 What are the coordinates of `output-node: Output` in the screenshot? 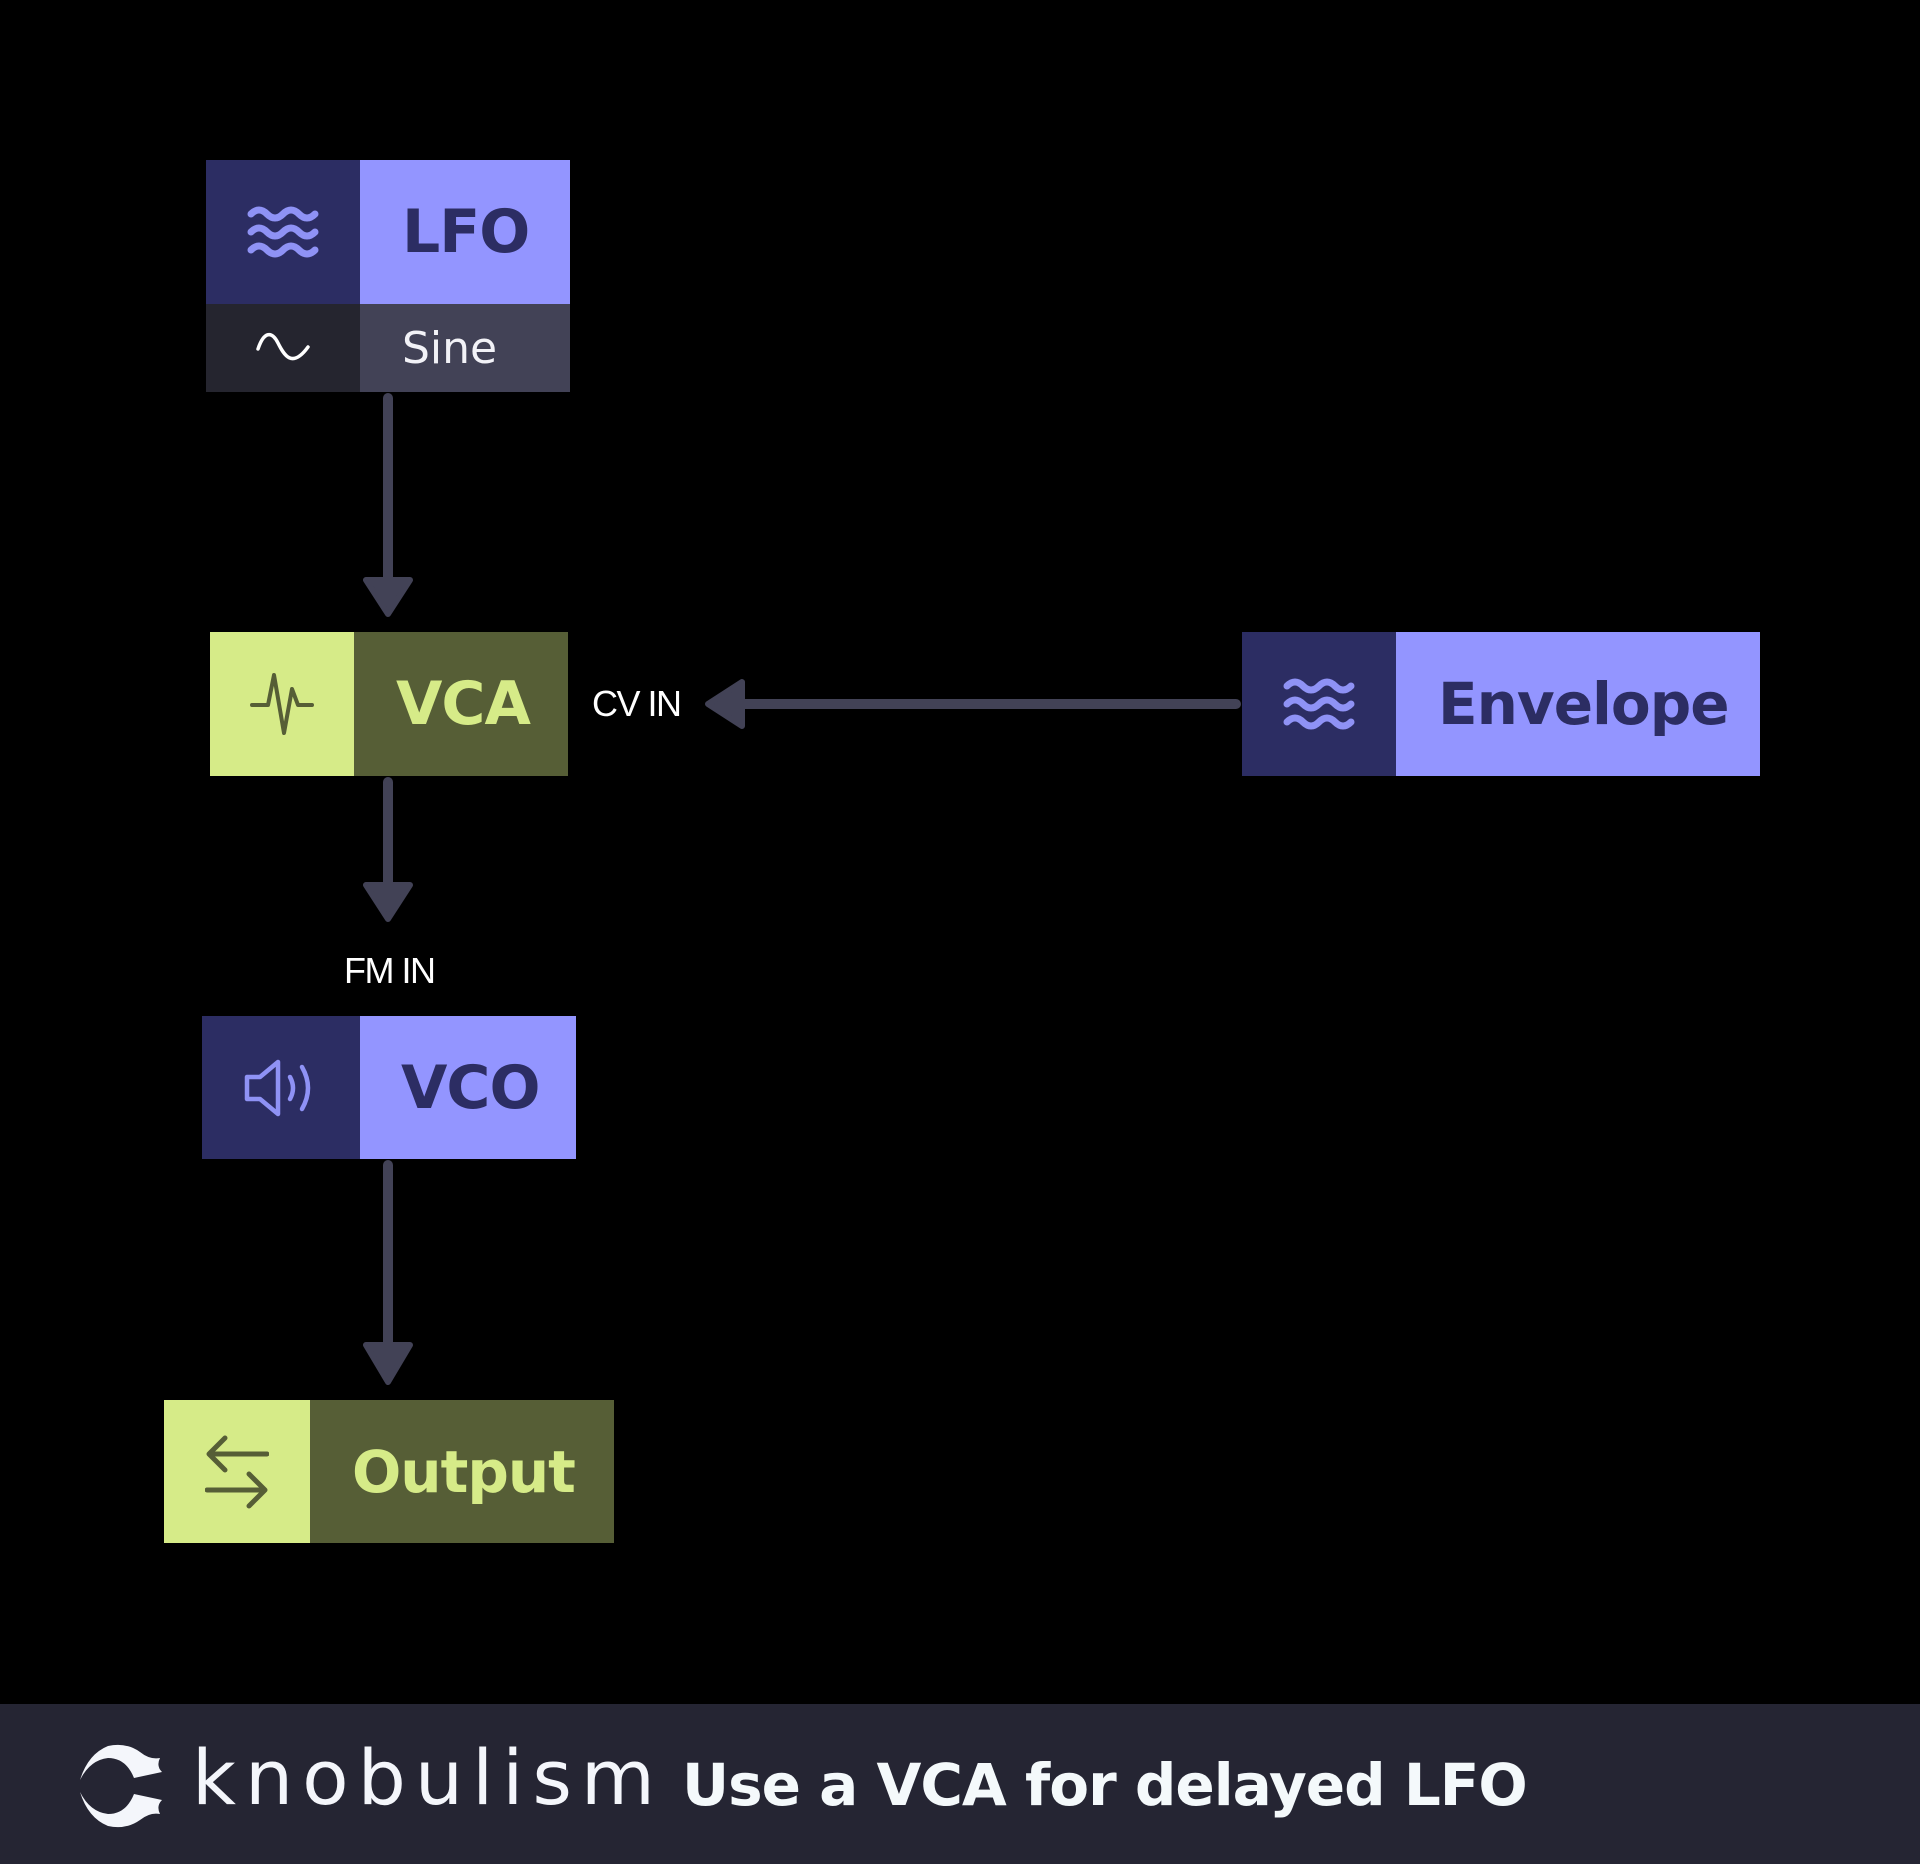 It's located at (389, 1471).